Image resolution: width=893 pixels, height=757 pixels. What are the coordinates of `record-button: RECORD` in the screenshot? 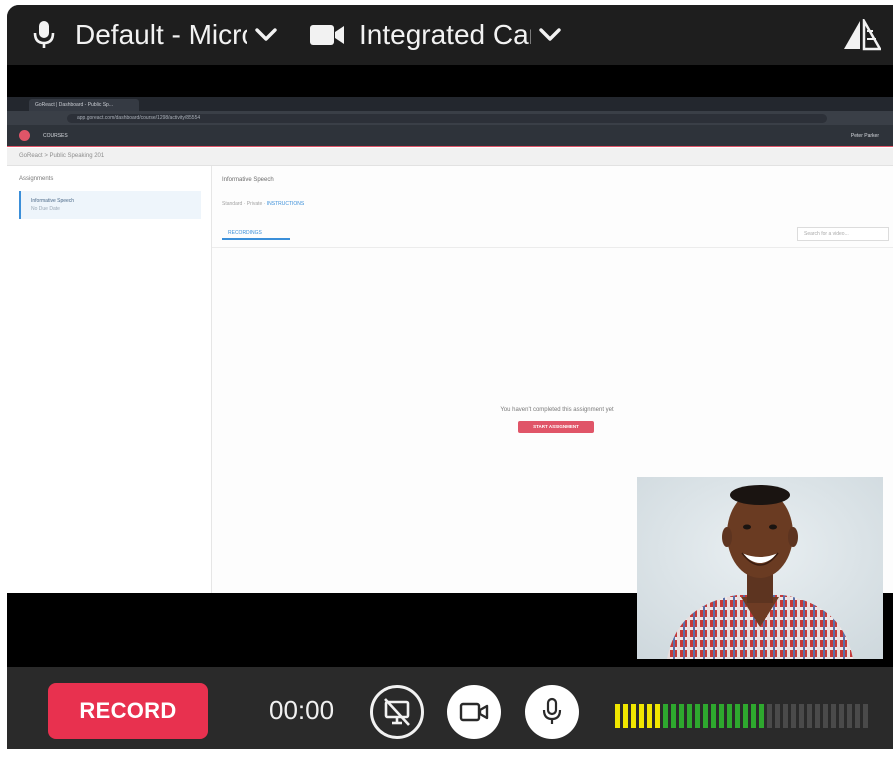 It's located at (128, 711).